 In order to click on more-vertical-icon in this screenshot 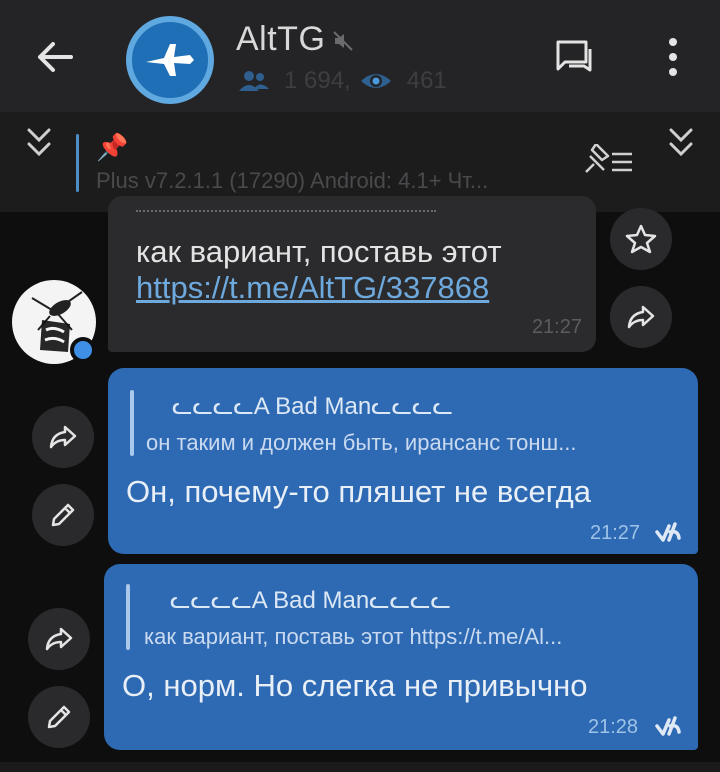, I will do `click(673, 57)`.